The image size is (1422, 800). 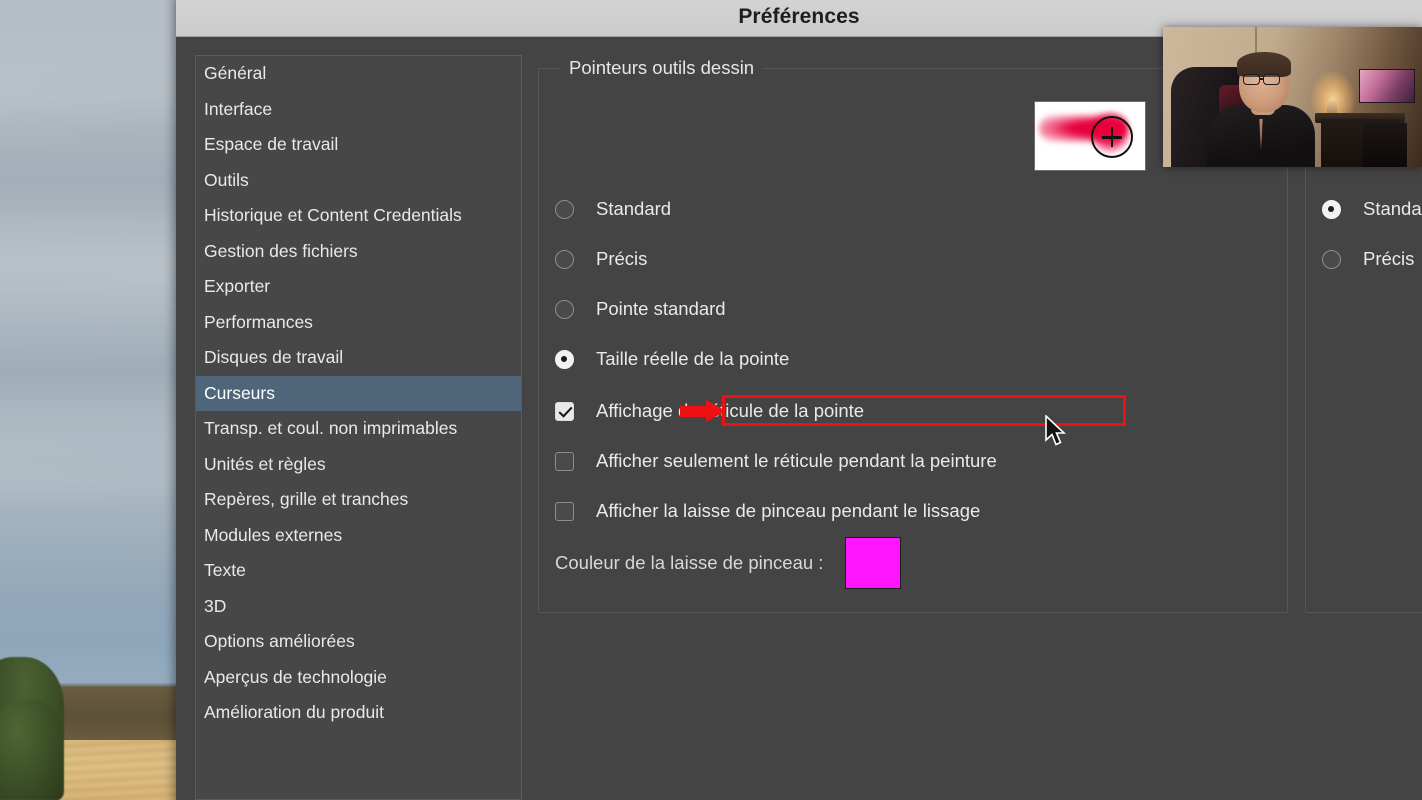 What do you see at coordinates (279, 641) in the screenshot?
I see `sidebar-item-label: Options améliorées` at bounding box center [279, 641].